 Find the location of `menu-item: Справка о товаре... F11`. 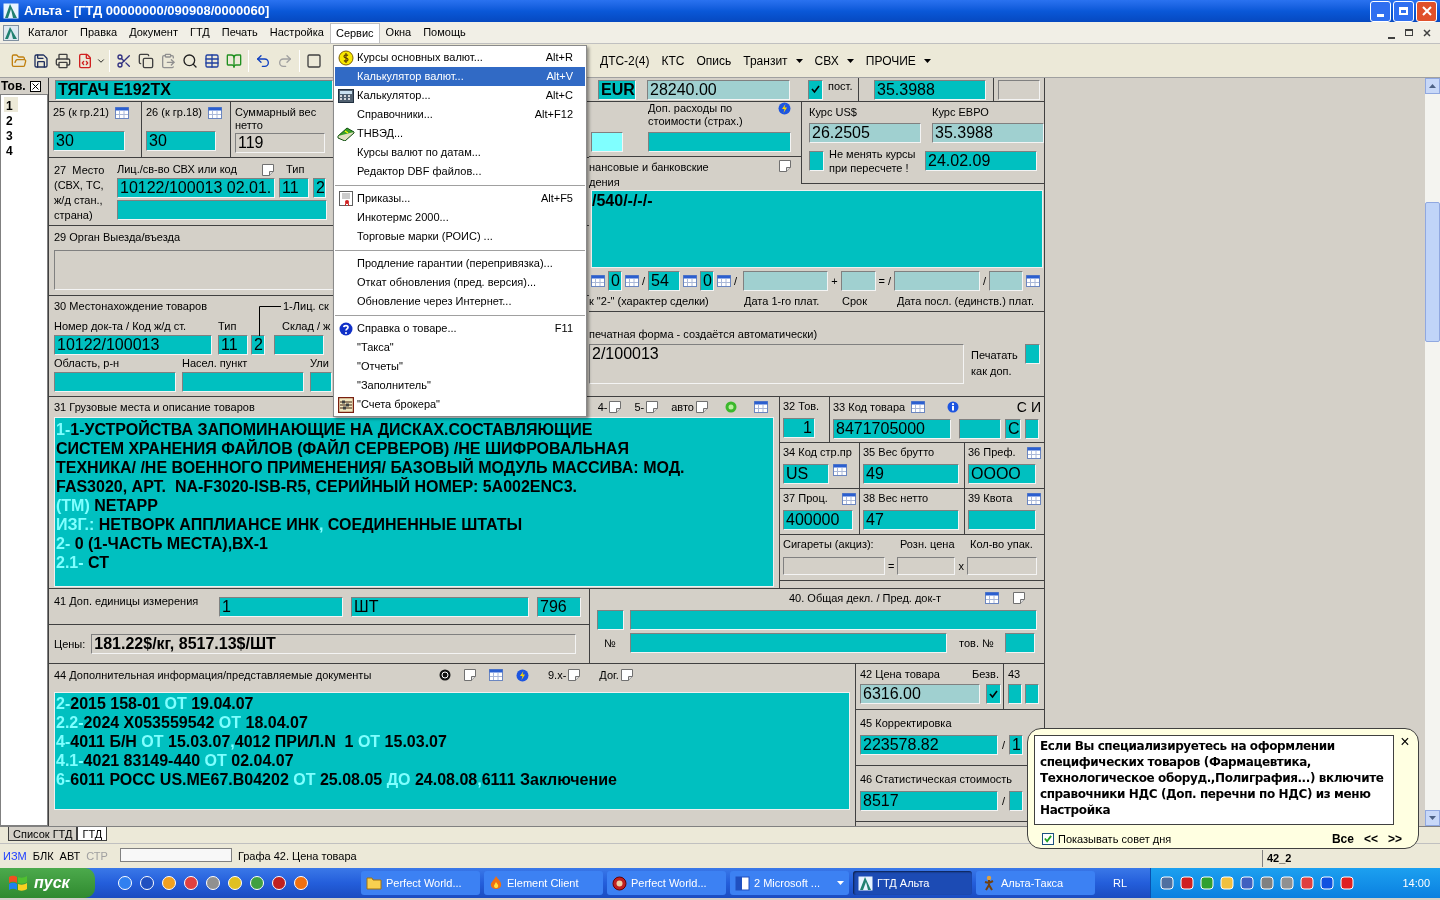

menu-item: Справка о товаре... F11 is located at coordinates (460, 328).